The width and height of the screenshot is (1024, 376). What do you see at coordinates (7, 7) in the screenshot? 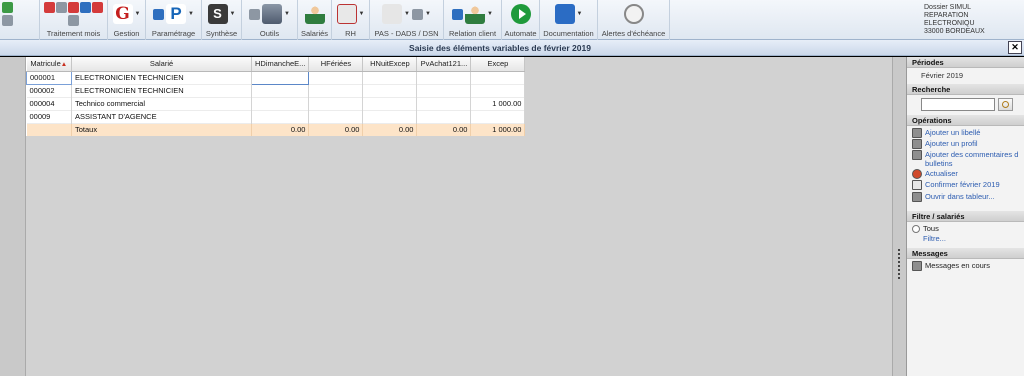
I see `planning-icon` at bounding box center [7, 7].